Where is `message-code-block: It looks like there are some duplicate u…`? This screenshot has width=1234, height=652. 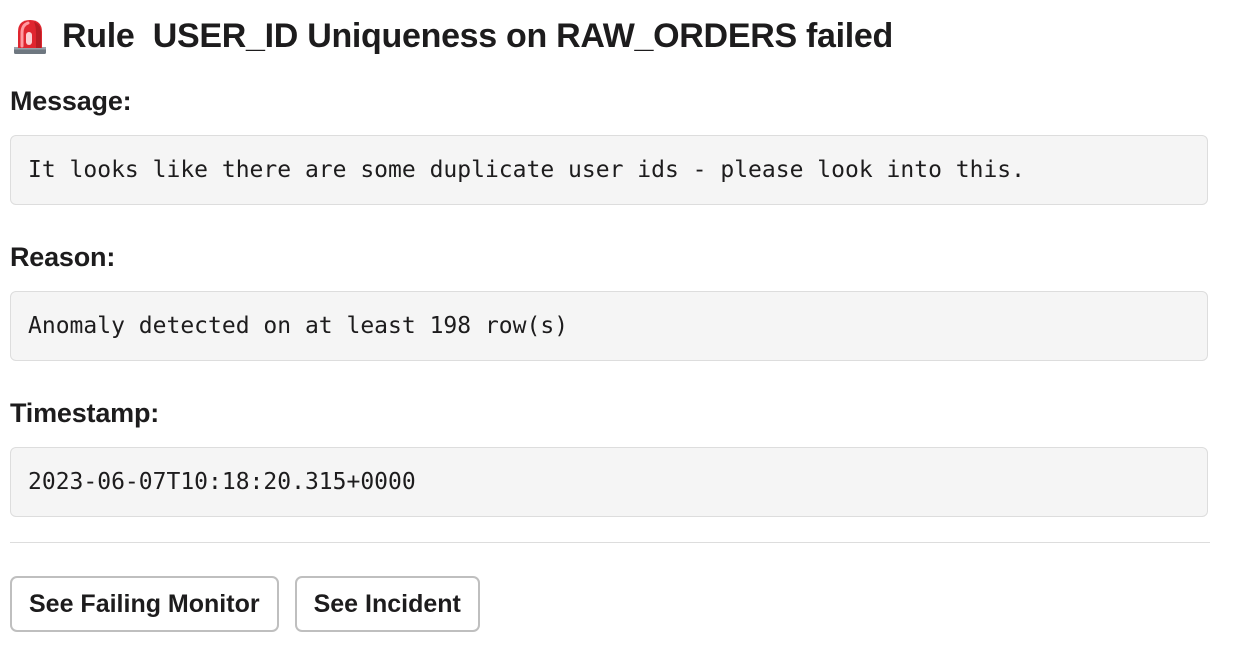 message-code-block: It looks like there are some duplicate u… is located at coordinates (609, 170).